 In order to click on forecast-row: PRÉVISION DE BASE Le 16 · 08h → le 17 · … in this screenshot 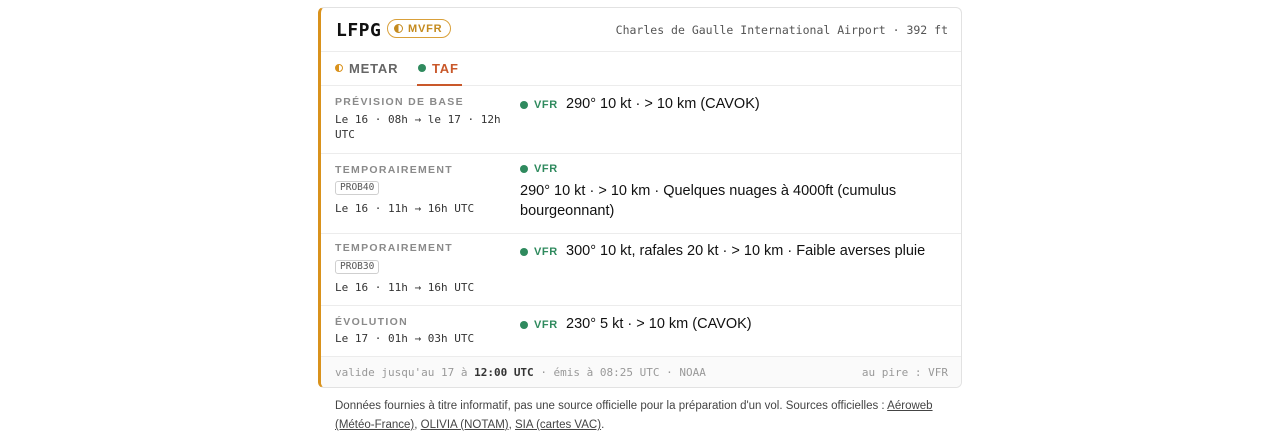, I will do `click(641, 120)`.